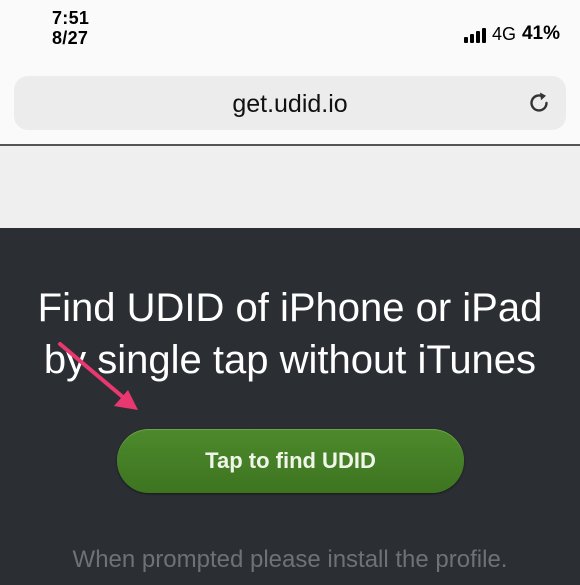 Image resolution: width=580 pixels, height=585 pixels. I want to click on status-time: 7:51, so click(71, 18).